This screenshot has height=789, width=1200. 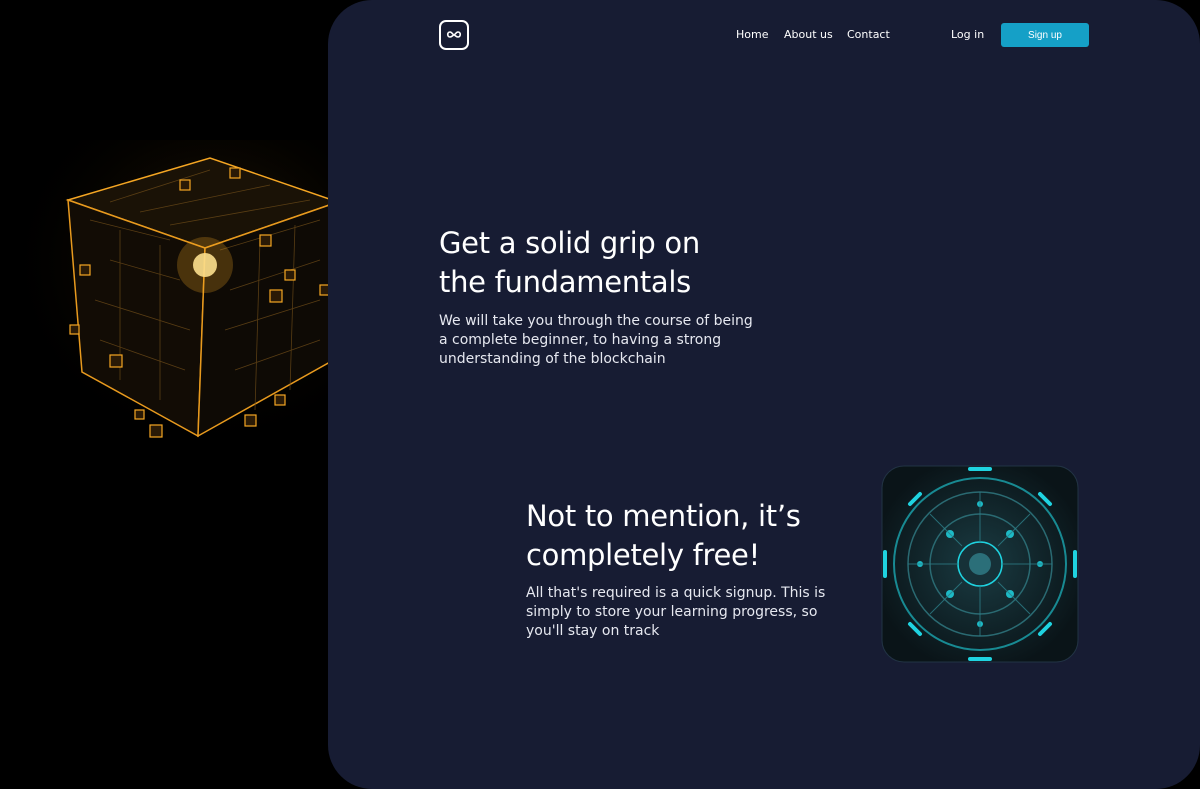 What do you see at coordinates (967, 34) in the screenshot?
I see `login-link: Log in` at bounding box center [967, 34].